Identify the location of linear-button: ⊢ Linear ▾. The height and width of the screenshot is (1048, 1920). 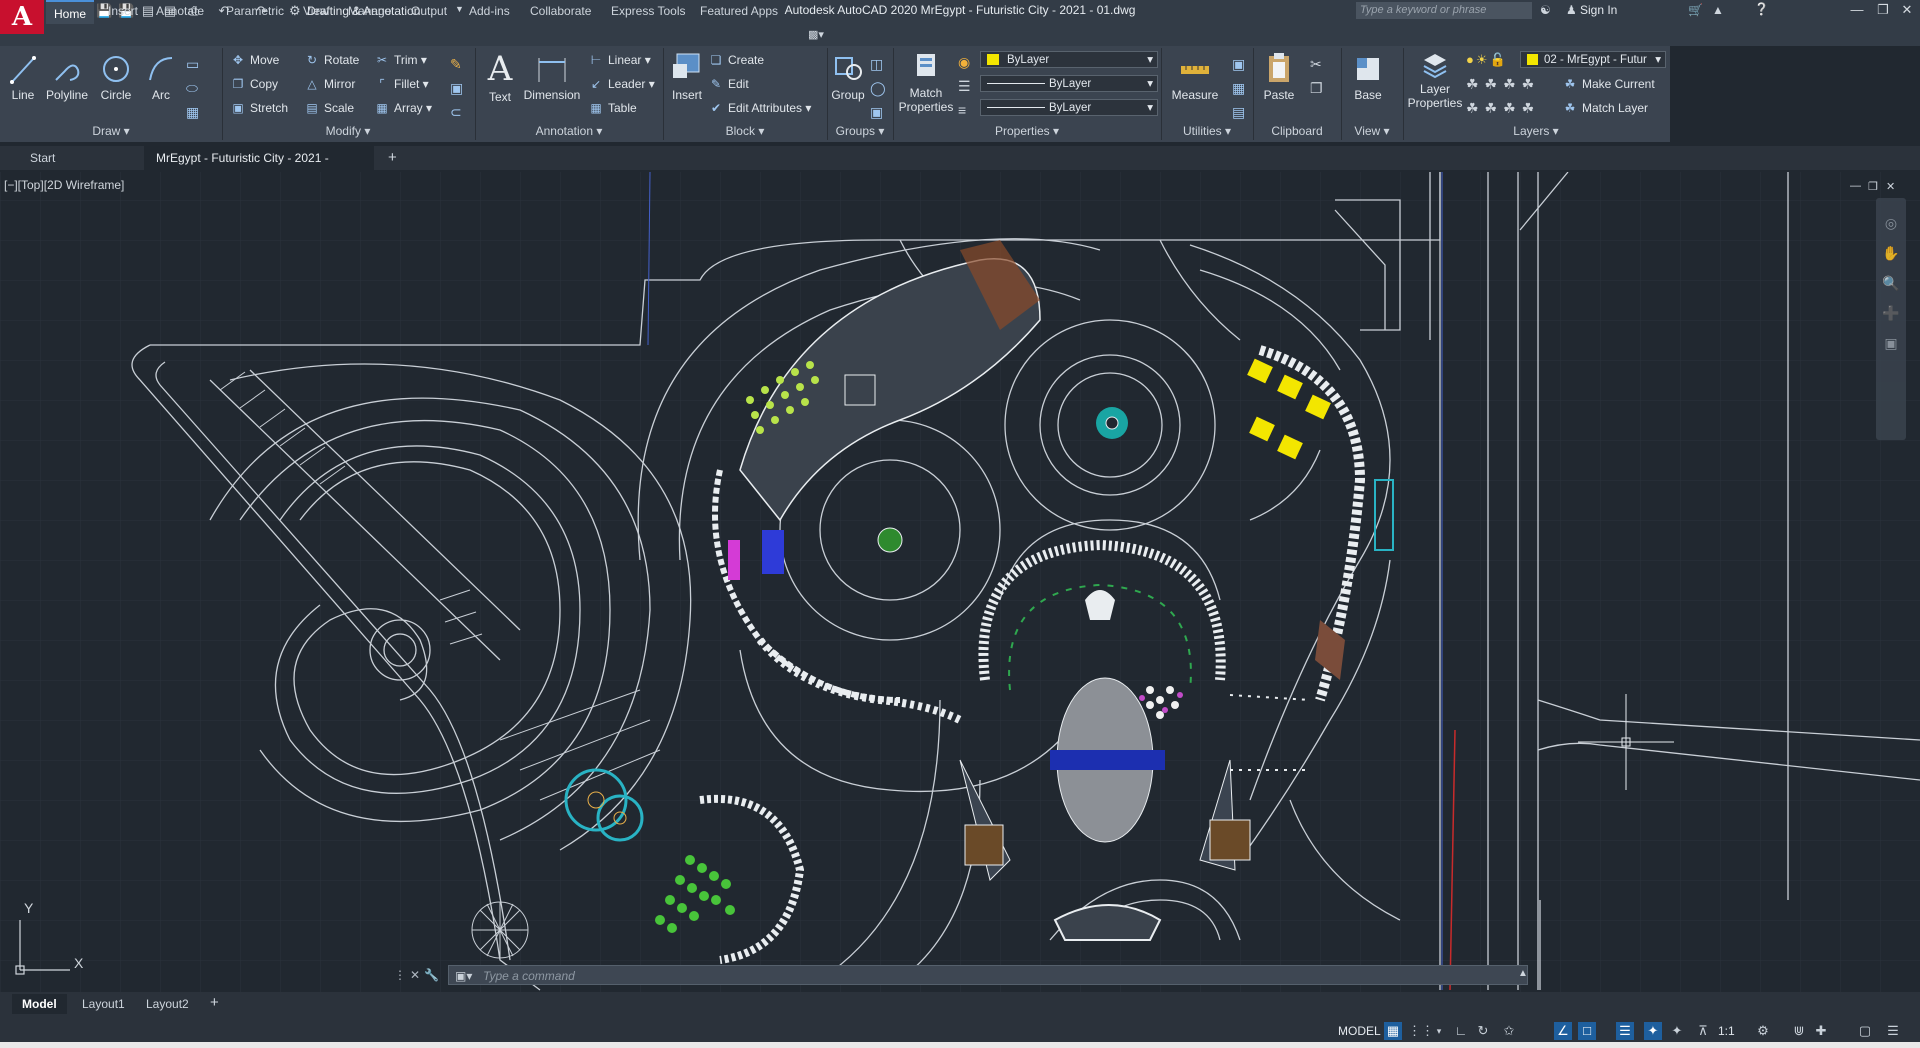
(619, 60).